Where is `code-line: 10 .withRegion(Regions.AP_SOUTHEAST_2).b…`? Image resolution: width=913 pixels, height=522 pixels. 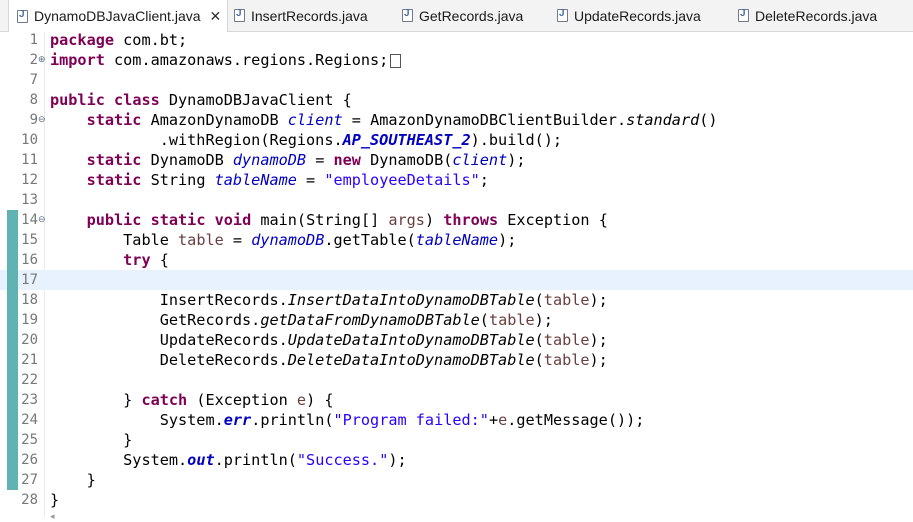
code-line: 10 .withRegion(Regions.AP_SOUTHEAST_2).b… is located at coordinates (456, 140).